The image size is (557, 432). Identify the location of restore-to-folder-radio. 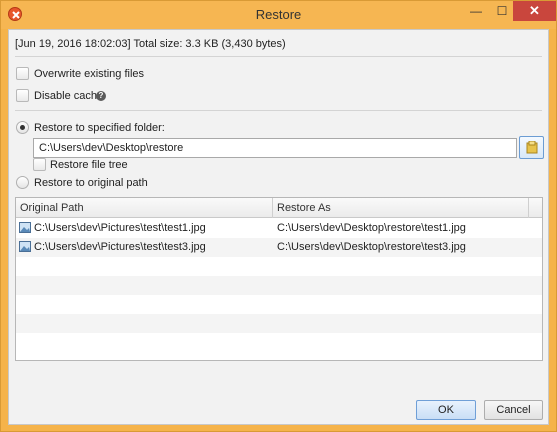
(22, 127).